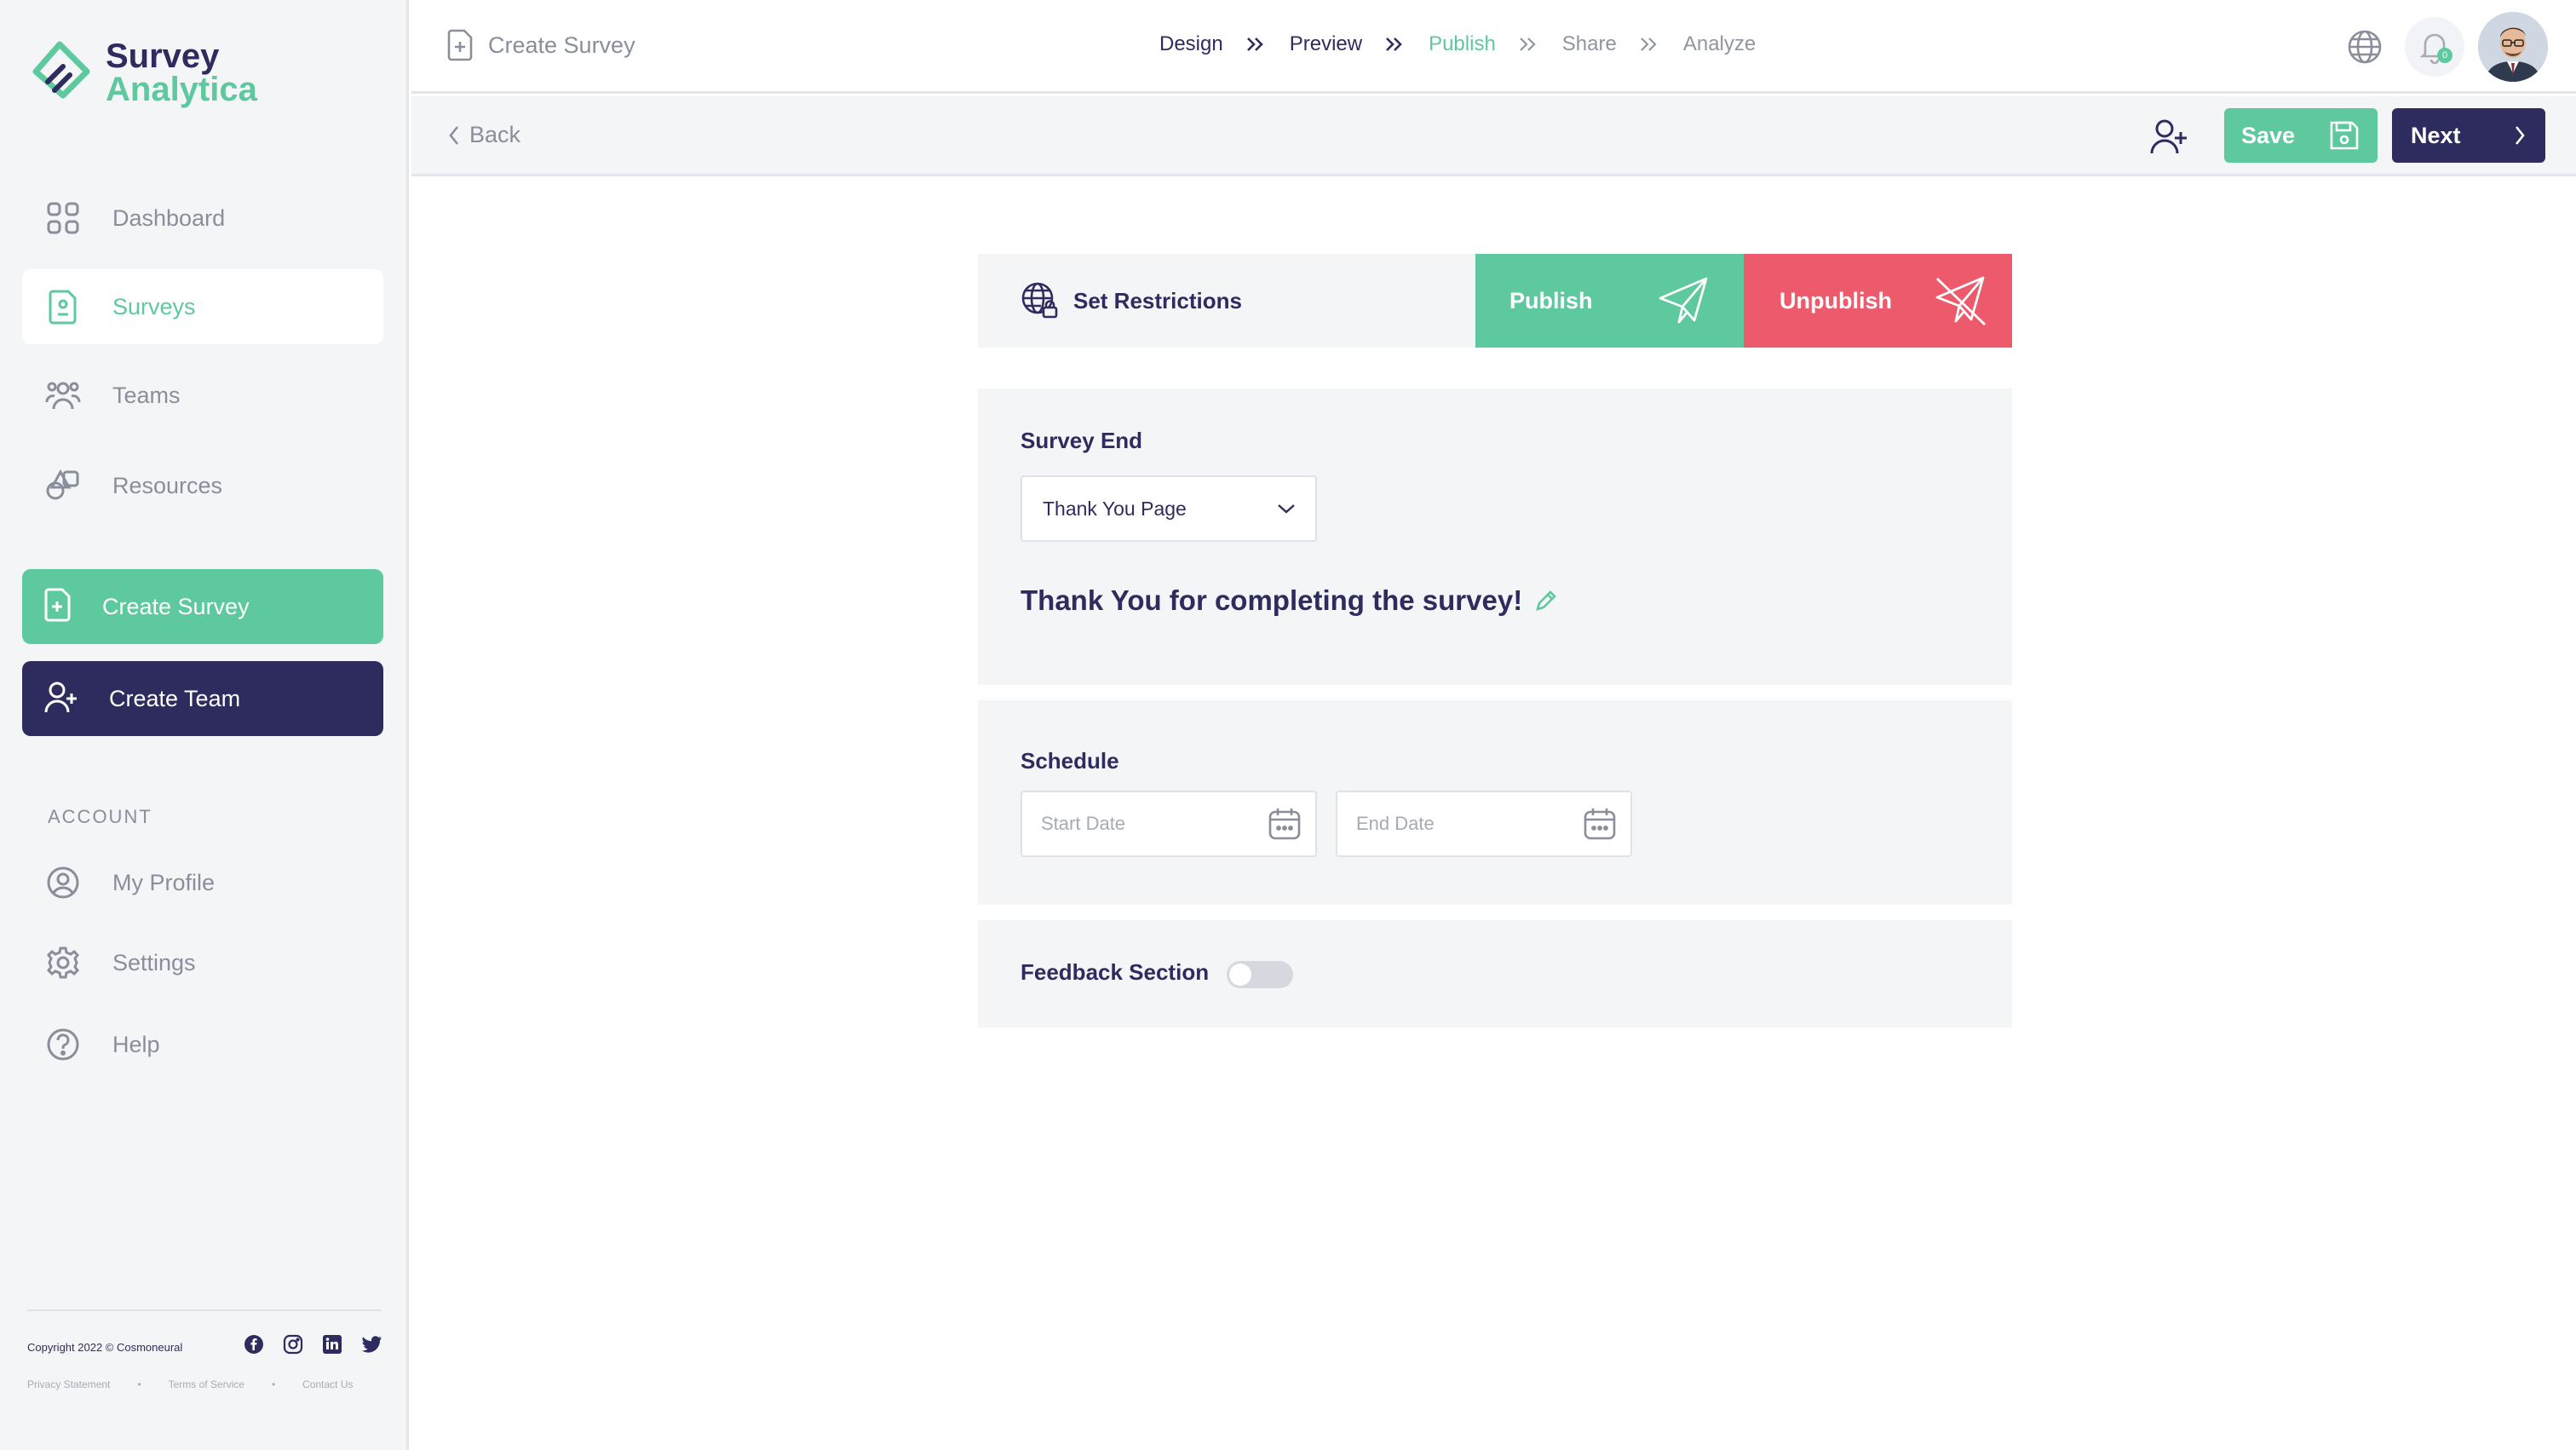 Image resolution: width=2576 pixels, height=1450 pixels. Describe the element at coordinates (1157, 300) in the screenshot. I see `set-restrictions-label: Set Restrictions` at that location.